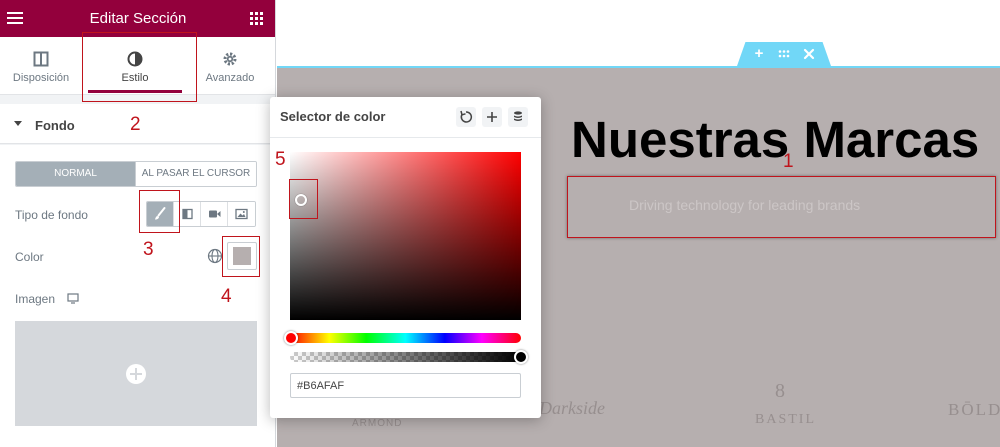 Image resolution: width=1000 pixels, height=447 pixels. Describe the element at coordinates (226, 296) in the screenshot. I see `annotation-number-4: 4` at that location.